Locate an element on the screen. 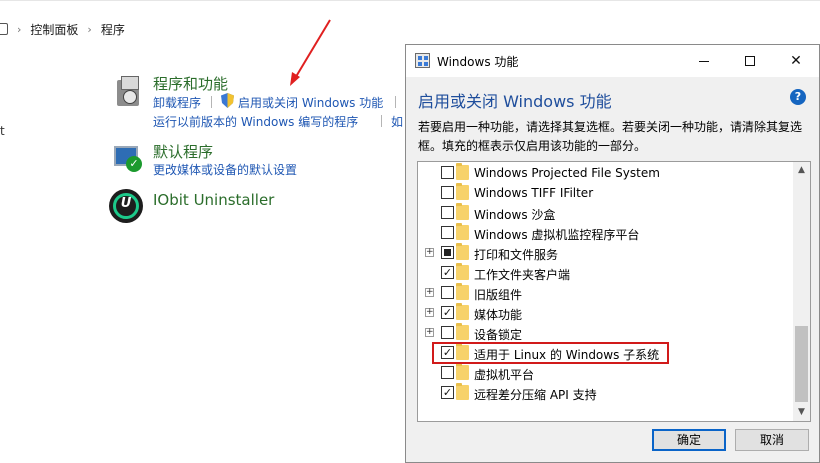  scrollbar-thumb is located at coordinates (801, 364).